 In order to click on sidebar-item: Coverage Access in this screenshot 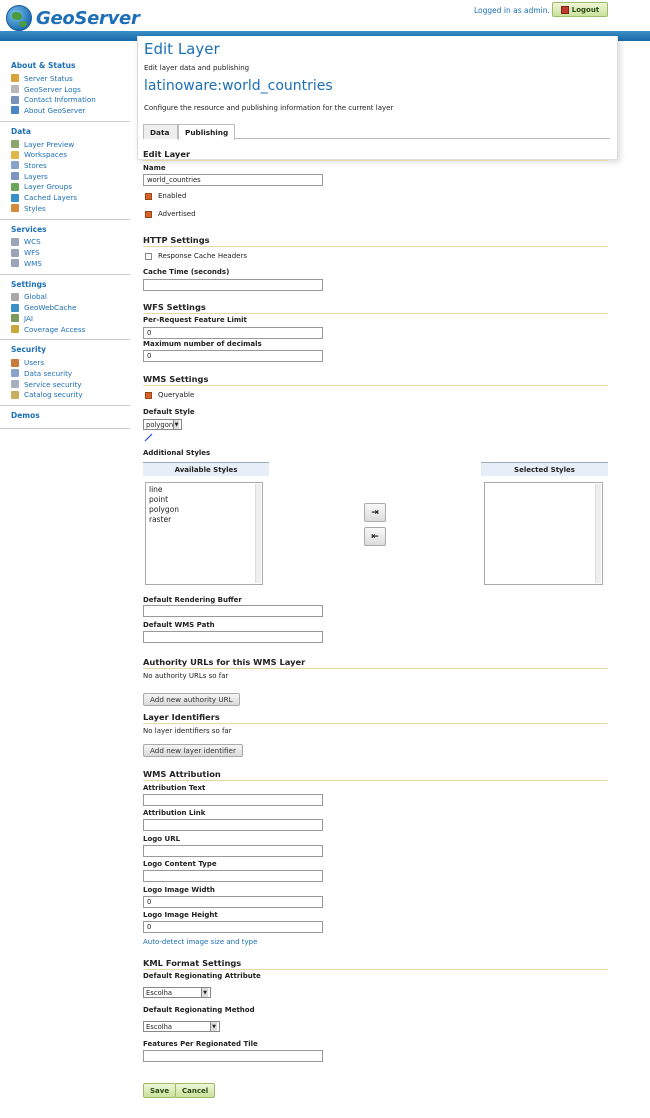, I will do `click(70, 329)`.